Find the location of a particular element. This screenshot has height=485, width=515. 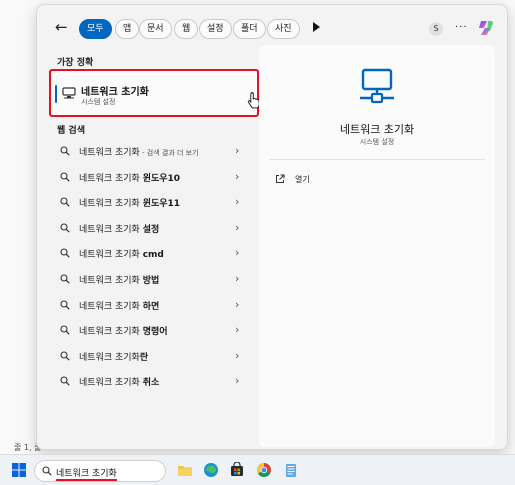

microsoft-store-icon is located at coordinates (237, 470).